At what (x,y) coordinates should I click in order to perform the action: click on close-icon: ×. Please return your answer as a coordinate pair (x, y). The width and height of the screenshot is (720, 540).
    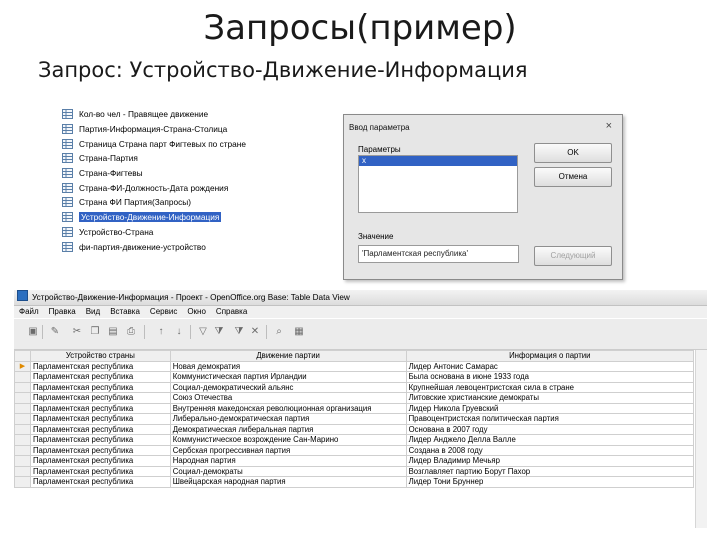
    Looking at the image, I should click on (609, 126).